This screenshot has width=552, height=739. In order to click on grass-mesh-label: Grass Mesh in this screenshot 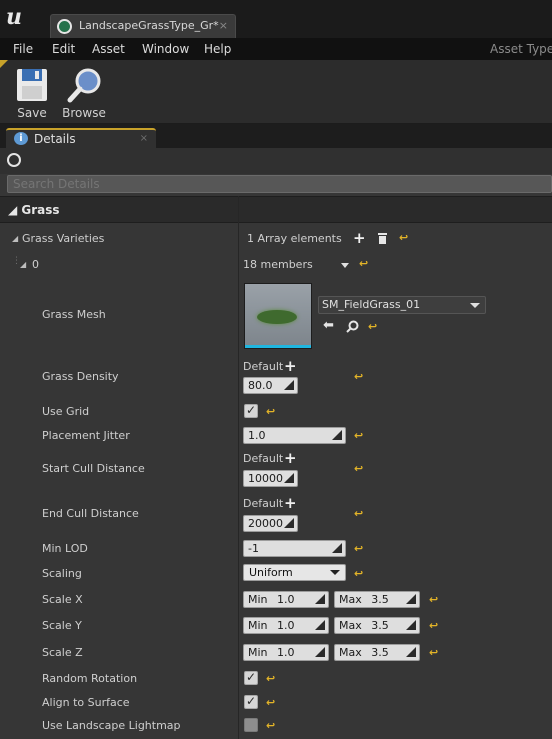, I will do `click(74, 314)`.